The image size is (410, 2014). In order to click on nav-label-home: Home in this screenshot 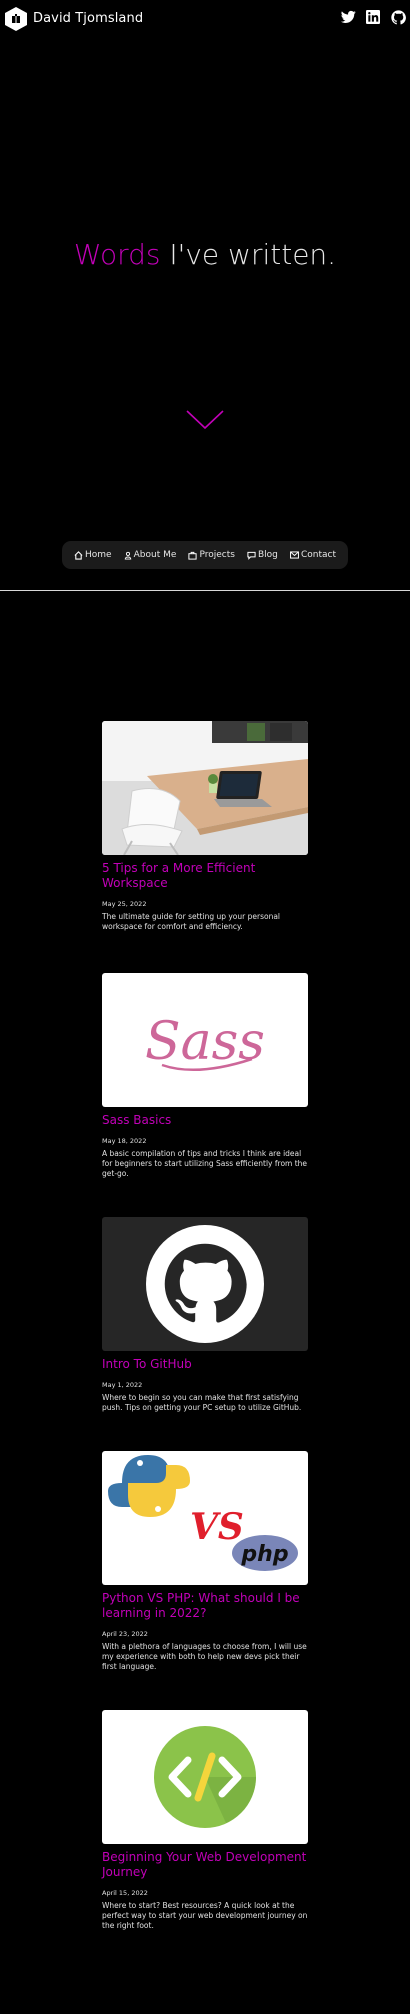, I will do `click(98, 555)`.